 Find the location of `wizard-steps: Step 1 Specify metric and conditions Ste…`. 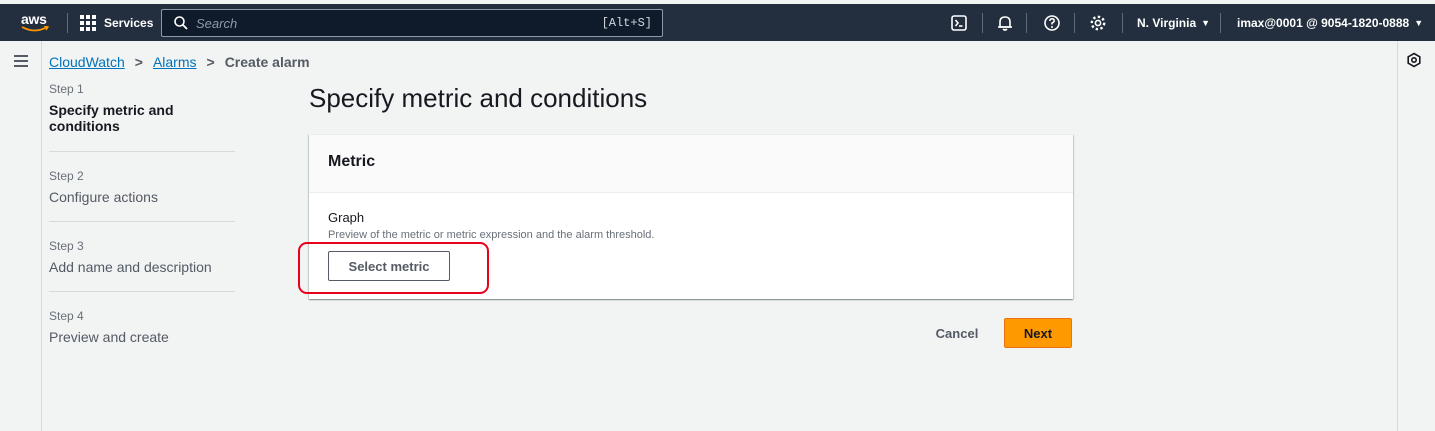

wizard-steps: Step 1 Specify metric and conditions Ste… is located at coordinates (142, 222).